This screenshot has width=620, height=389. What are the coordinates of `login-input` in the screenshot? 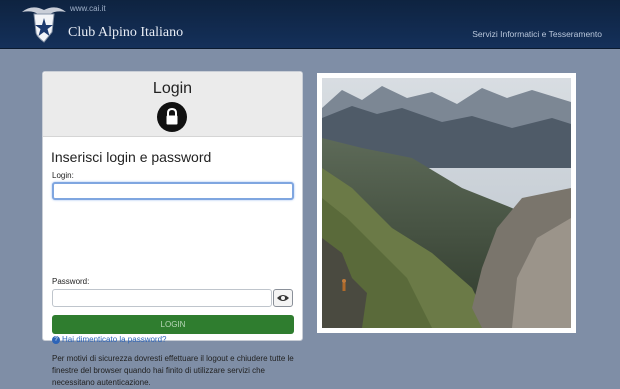 It's located at (173, 191).